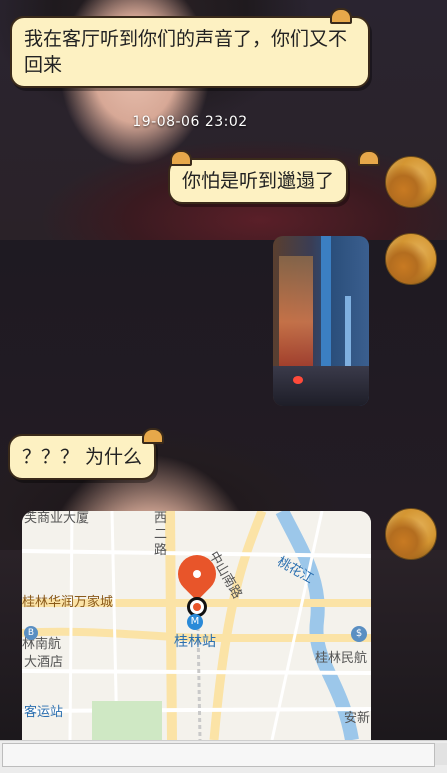 This screenshot has height=773, width=447. I want to click on message-bubble-incoming: ？？？ 为什么, so click(82, 457).